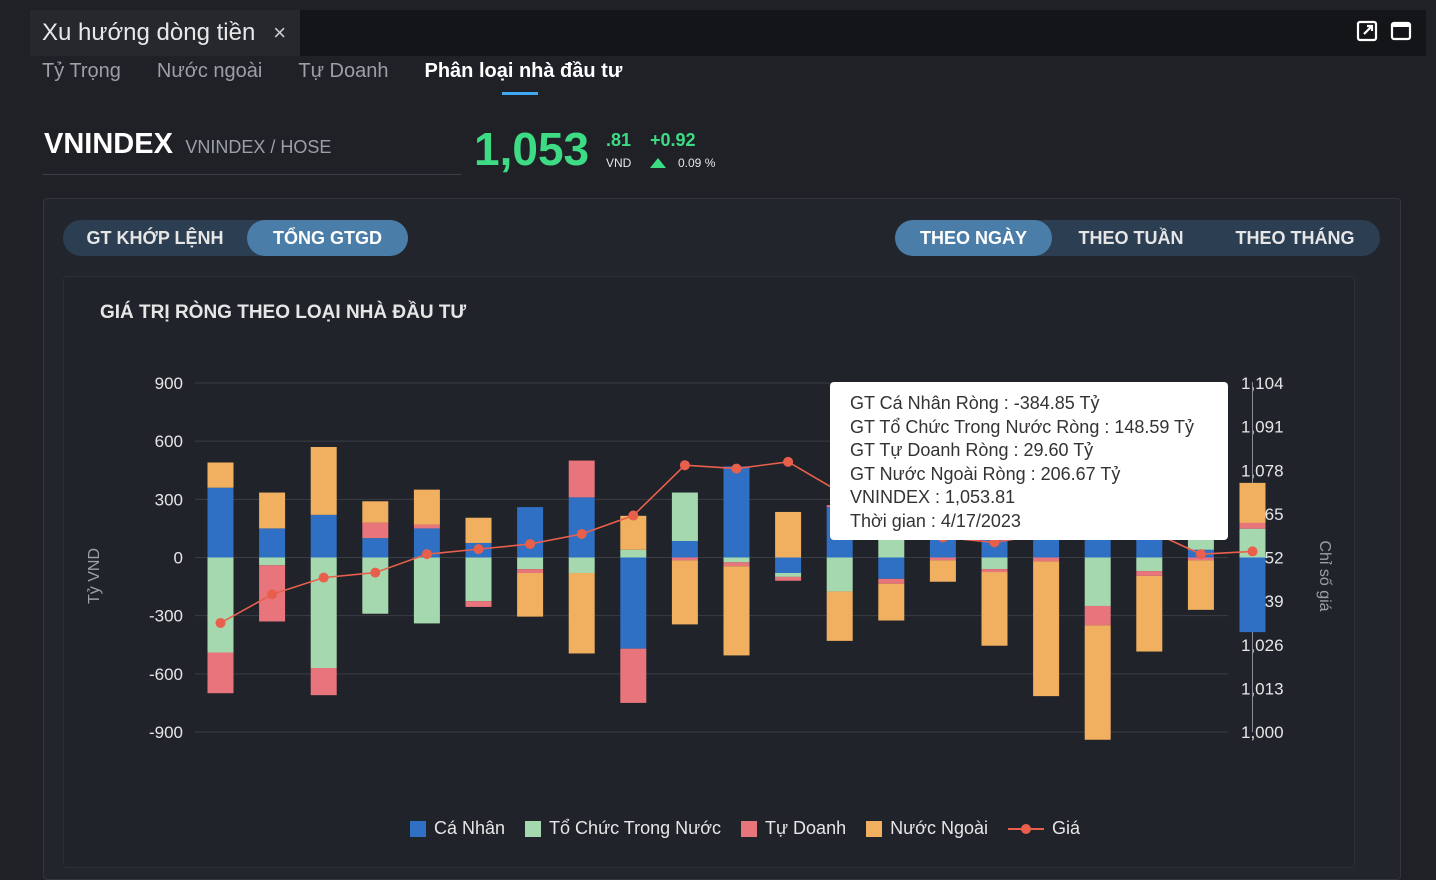  Describe the element at coordinates (1065, 828) in the screenshot. I see `legend-label: Giá` at that location.